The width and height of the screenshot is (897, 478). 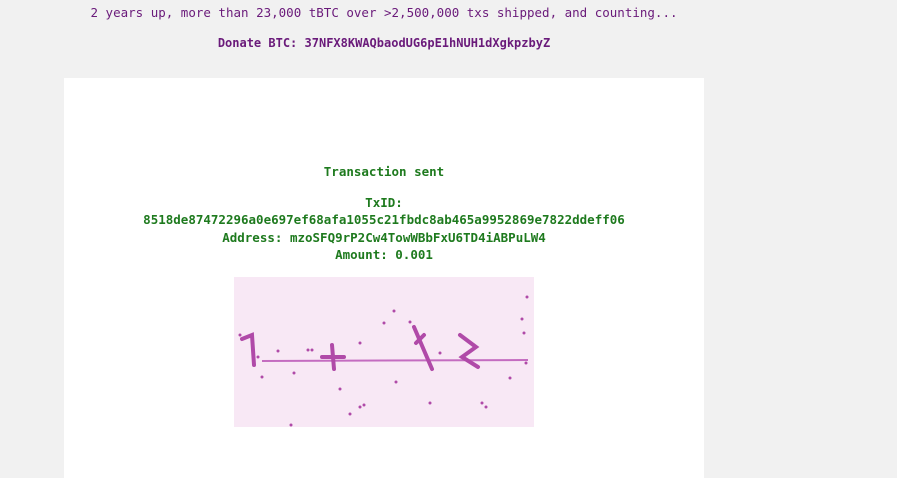 What do you see at coordinates (414, 254) in the screenshot?
I see `amount-value: 0.001` at bounding box center [414, 254].